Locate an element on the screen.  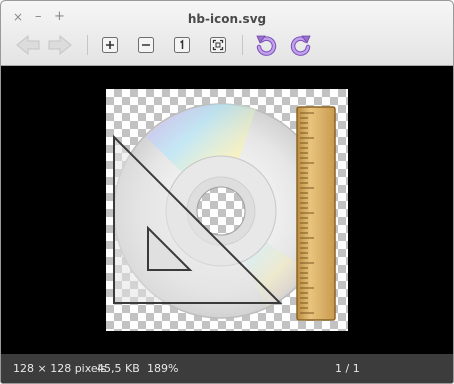
rotate-left-button is located at coordinates (266, 45).